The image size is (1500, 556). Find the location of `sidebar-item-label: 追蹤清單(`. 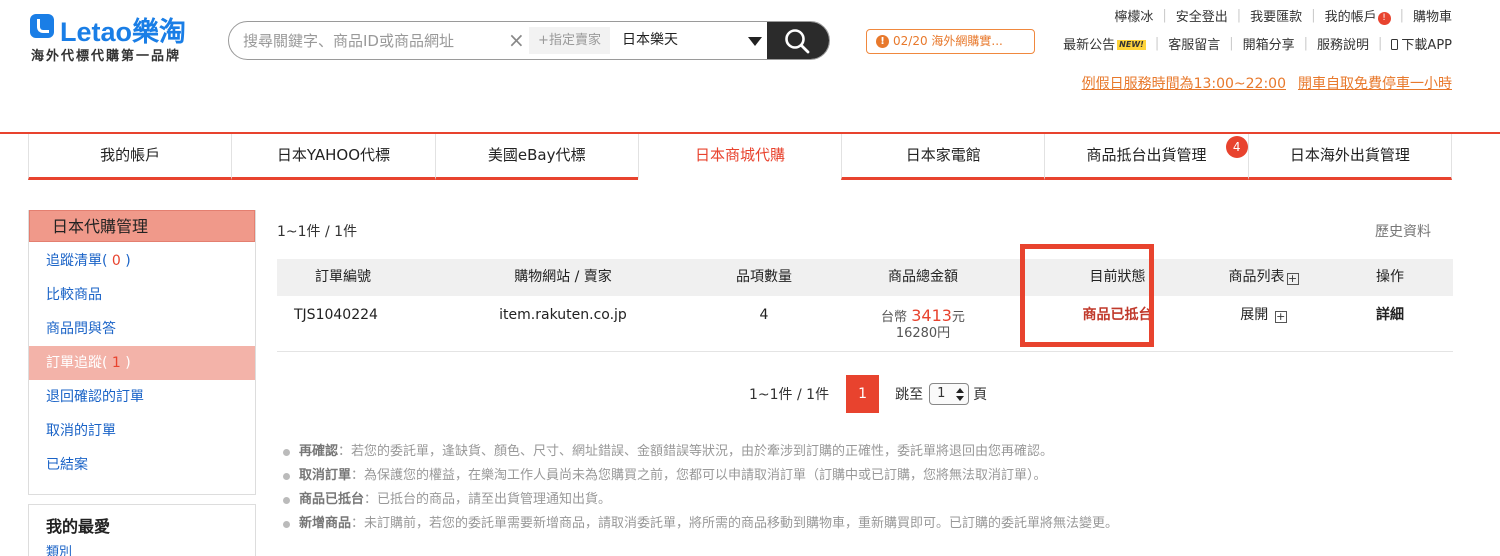

sidebar-item-label: 追蹤清單( is located at coordinates (77, 261).